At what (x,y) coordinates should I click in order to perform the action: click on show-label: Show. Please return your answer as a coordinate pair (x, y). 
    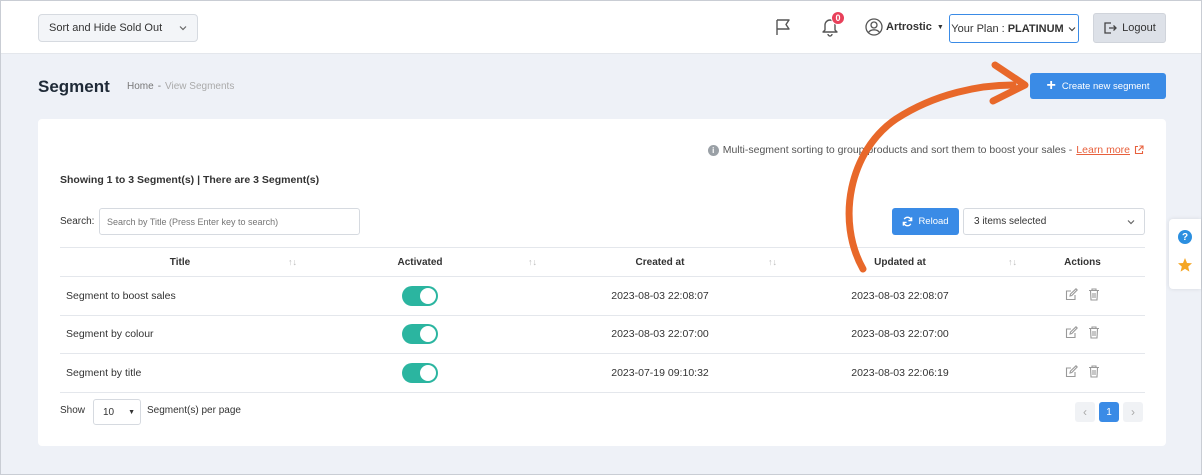
    Looking at the image, I should click on (73, 410).